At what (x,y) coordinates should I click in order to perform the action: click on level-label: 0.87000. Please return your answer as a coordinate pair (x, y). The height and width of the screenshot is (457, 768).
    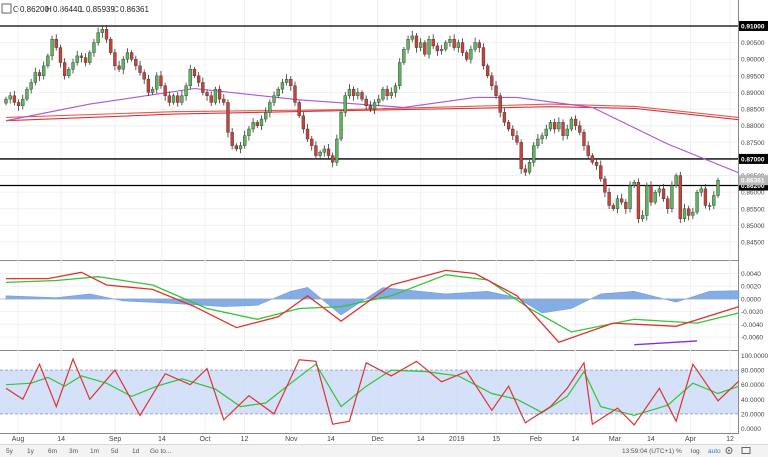
    Looking at the image, I should click on (753, 159).